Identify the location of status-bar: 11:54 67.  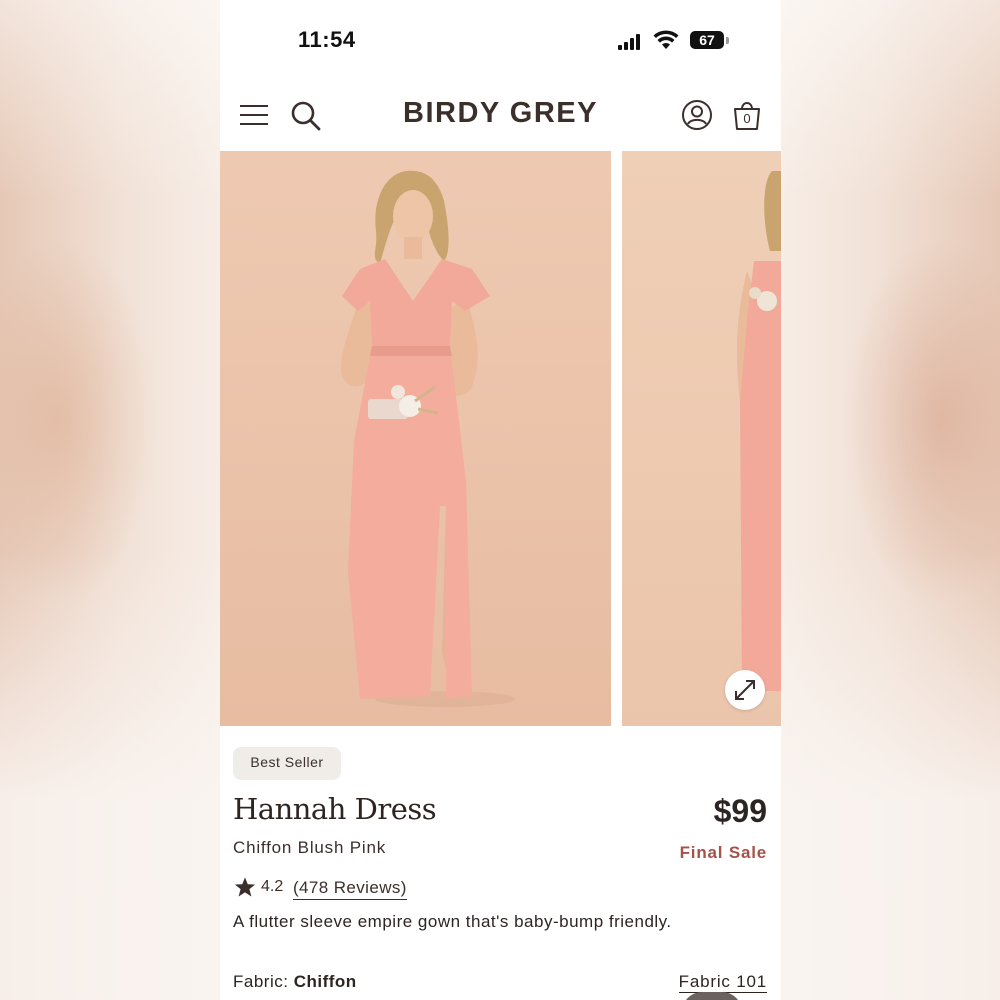
(500, 40).